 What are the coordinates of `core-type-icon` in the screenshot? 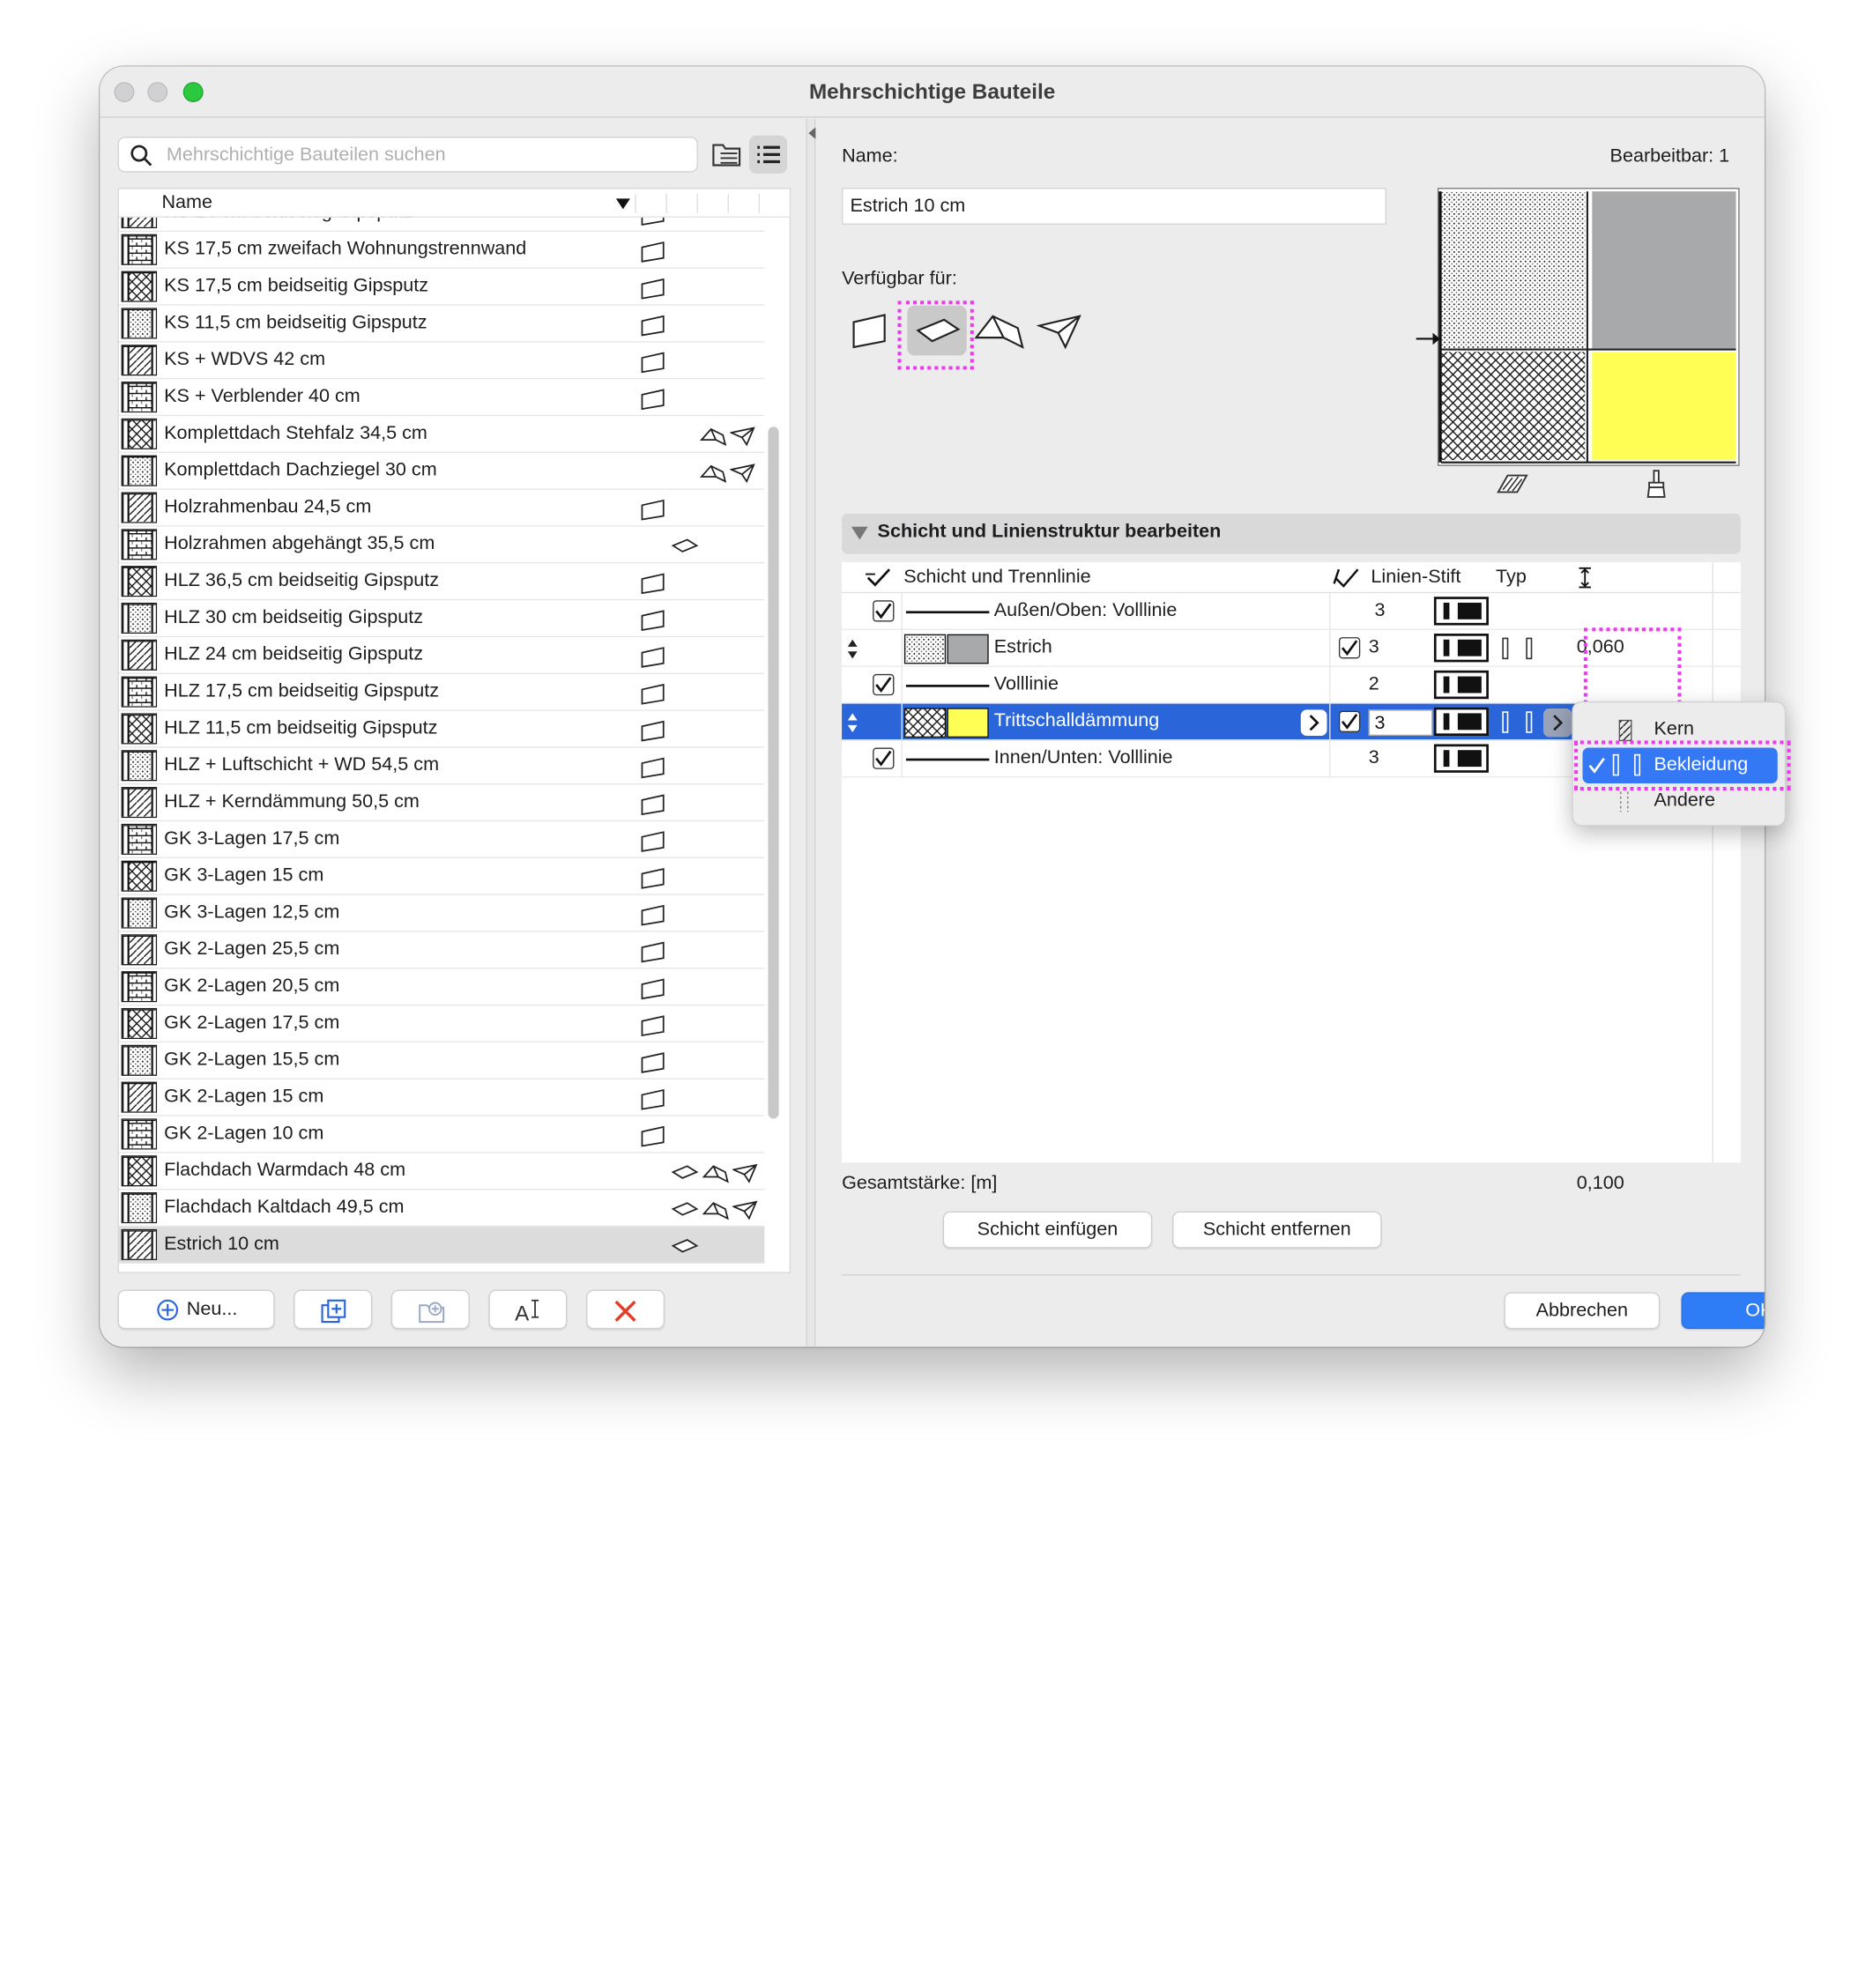 It's located at (1625, 731).